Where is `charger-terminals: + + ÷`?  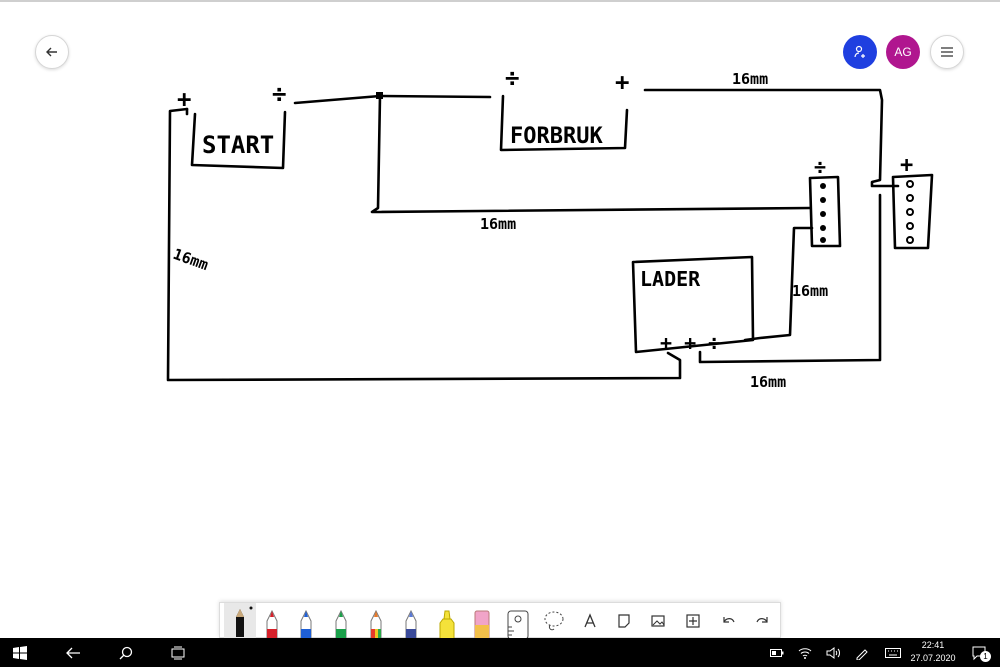
charger-terminals: + + ÷ is located at coordinates (690, 343).